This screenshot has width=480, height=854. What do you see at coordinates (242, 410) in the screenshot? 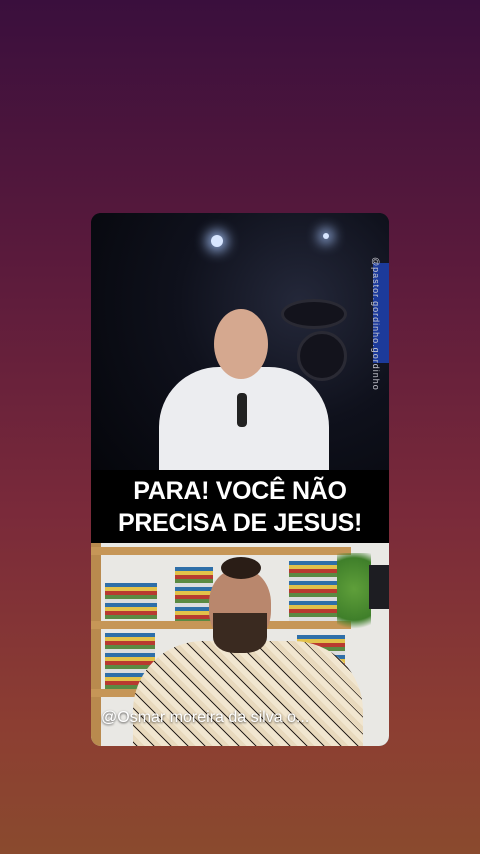
I see `microphone-icon` at bounding box center [242, 410].